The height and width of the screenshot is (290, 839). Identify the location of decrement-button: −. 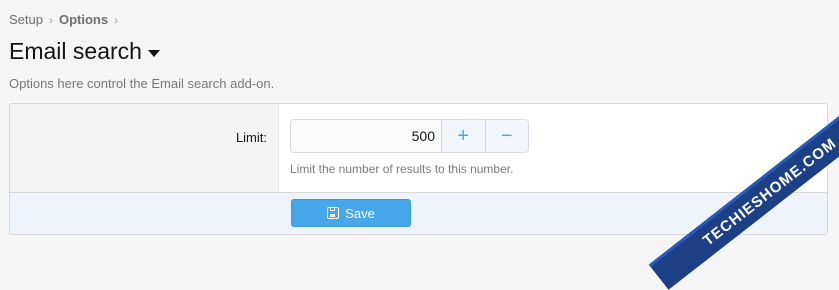
(506, 136).